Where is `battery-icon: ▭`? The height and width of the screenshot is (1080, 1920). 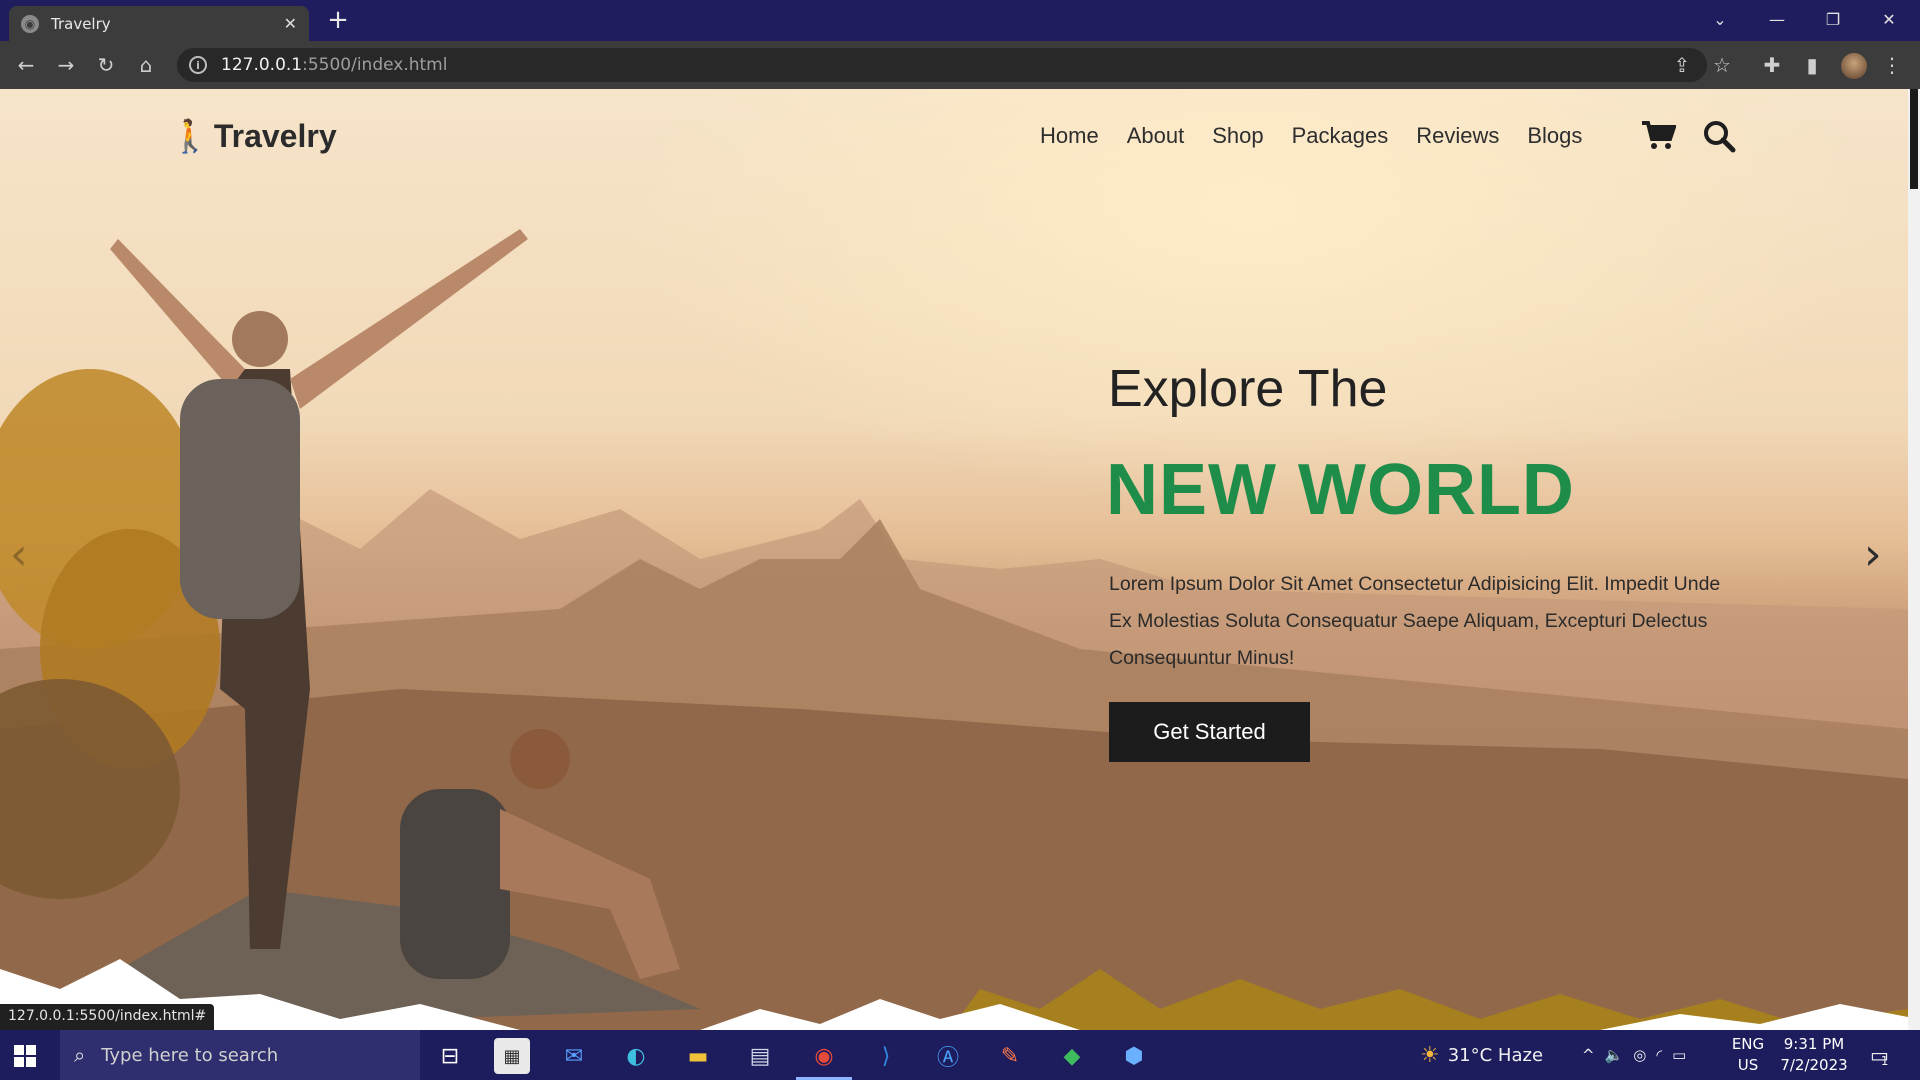 battery-icon: ▭ is located at coordinates (1679, 1055).